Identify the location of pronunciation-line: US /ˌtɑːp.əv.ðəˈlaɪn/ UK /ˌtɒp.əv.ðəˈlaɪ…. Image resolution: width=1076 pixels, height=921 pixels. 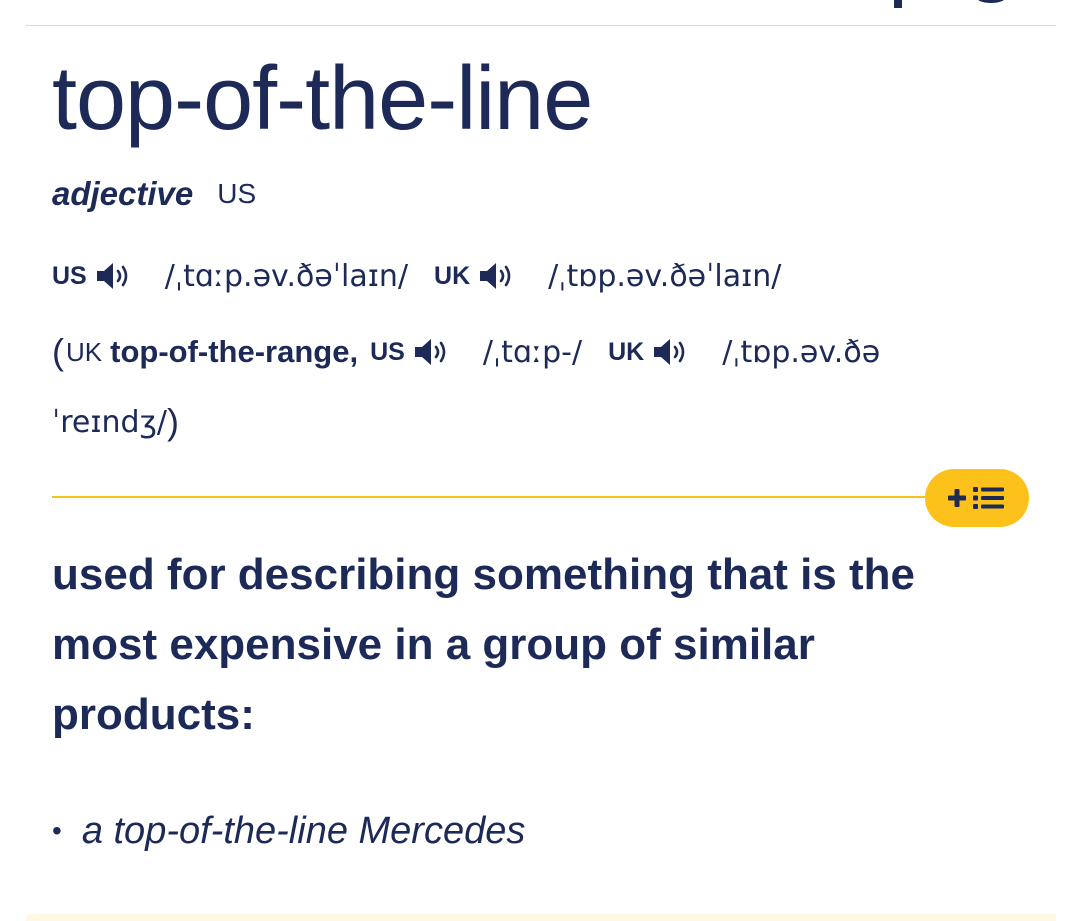
(416, 276).